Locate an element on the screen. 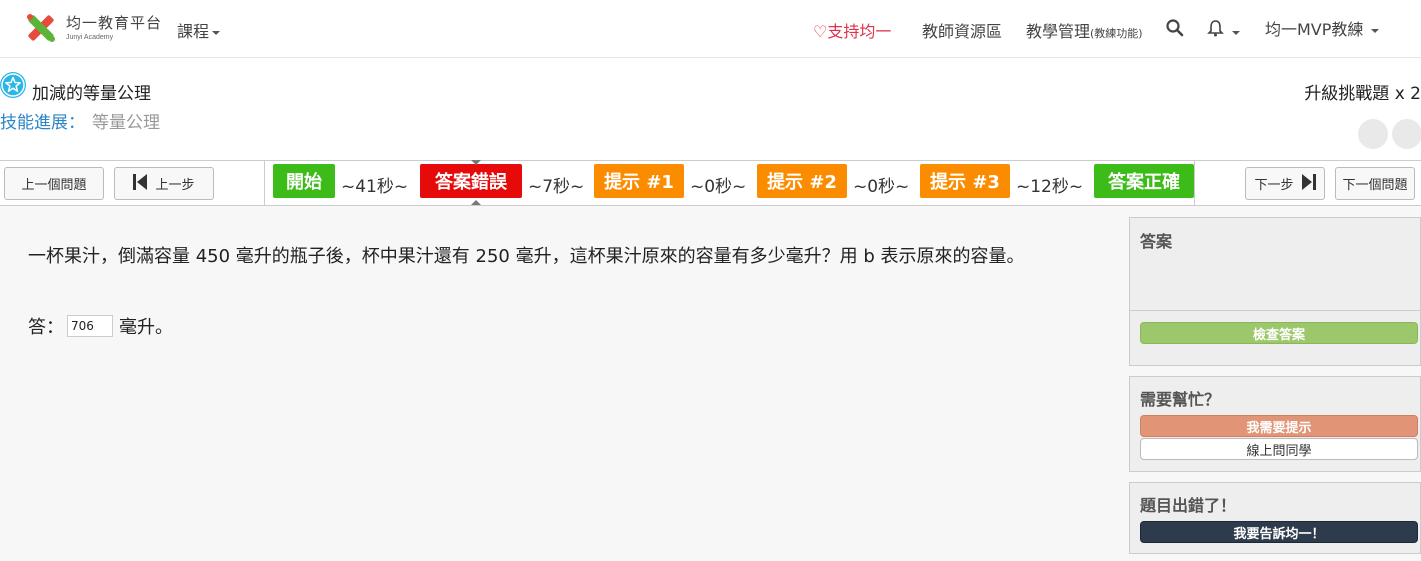 This screenshot has width=1421, height=561. prev-step-label: 上一步 is located at coordinates (175, 185).